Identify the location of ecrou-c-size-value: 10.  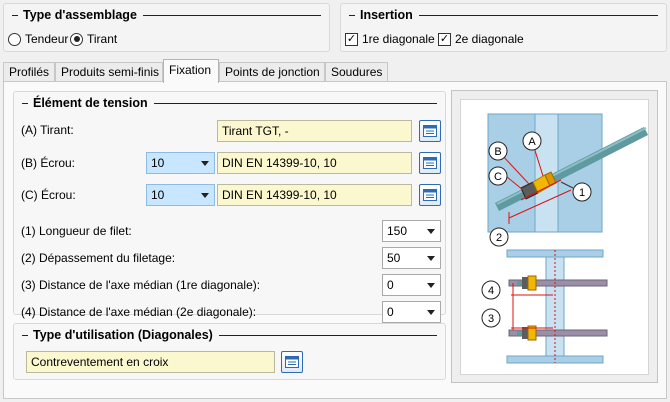
(158, 195).